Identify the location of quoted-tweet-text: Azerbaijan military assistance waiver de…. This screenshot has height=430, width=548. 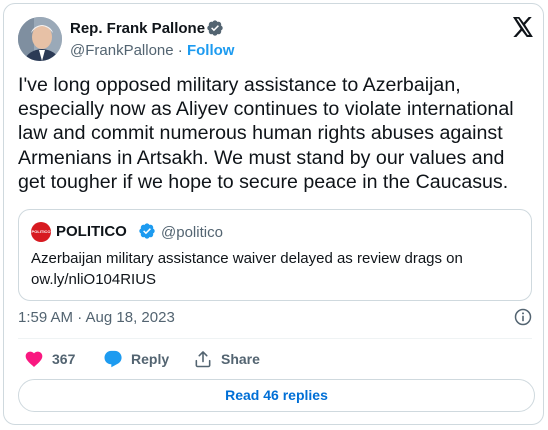
(276, 269).